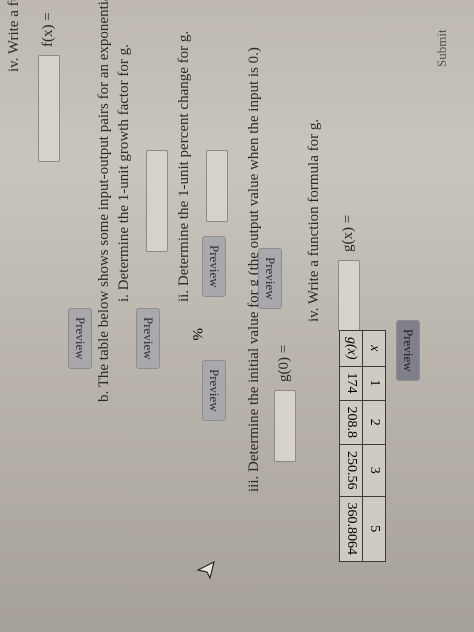 The width and height of the screenshot is (474, 632). Describe the element at coordinates (374, 422) in the screenshot. I see `table-cell: 2` at that location.